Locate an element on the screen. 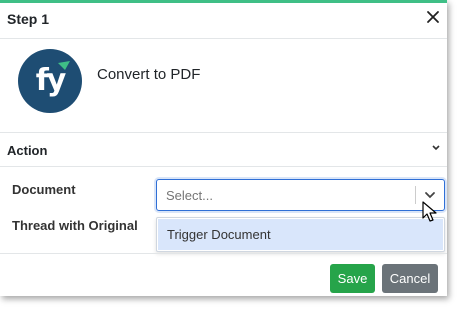 This screenshot has width=465, height=313. close-icon is located at coordinates (433, 17).